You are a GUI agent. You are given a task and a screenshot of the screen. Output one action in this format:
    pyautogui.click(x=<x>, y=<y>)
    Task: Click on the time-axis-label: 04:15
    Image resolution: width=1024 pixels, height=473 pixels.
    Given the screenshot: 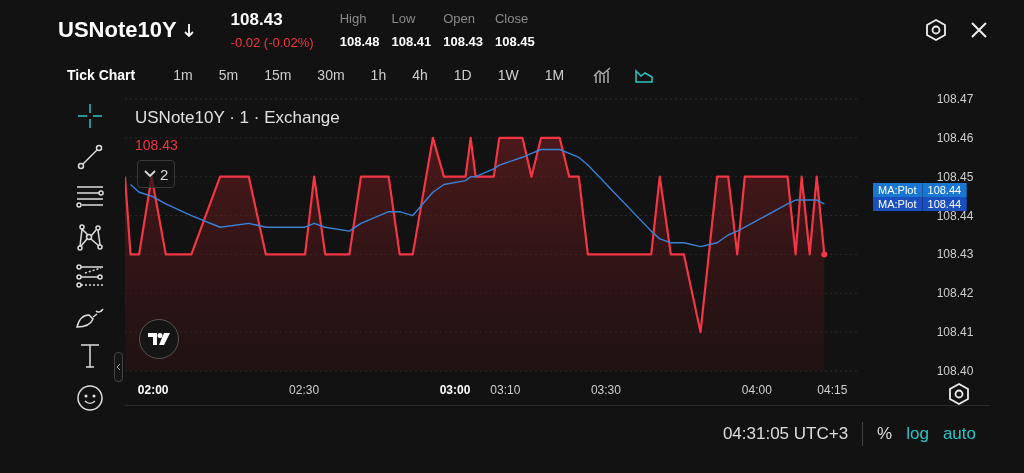 What is the action you would take?
    pyautogui.click(x=832, y=390)
    